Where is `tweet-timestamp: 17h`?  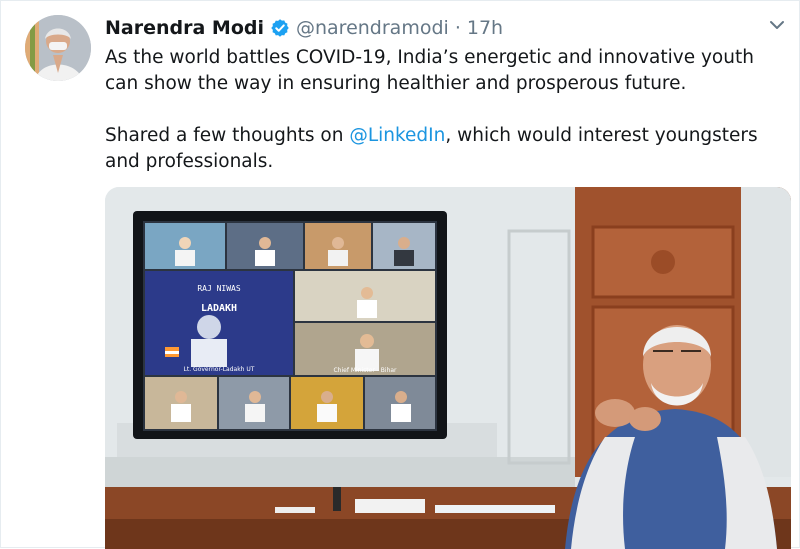
tweet-timestamp: 17h is located at coordinates (485, 28).